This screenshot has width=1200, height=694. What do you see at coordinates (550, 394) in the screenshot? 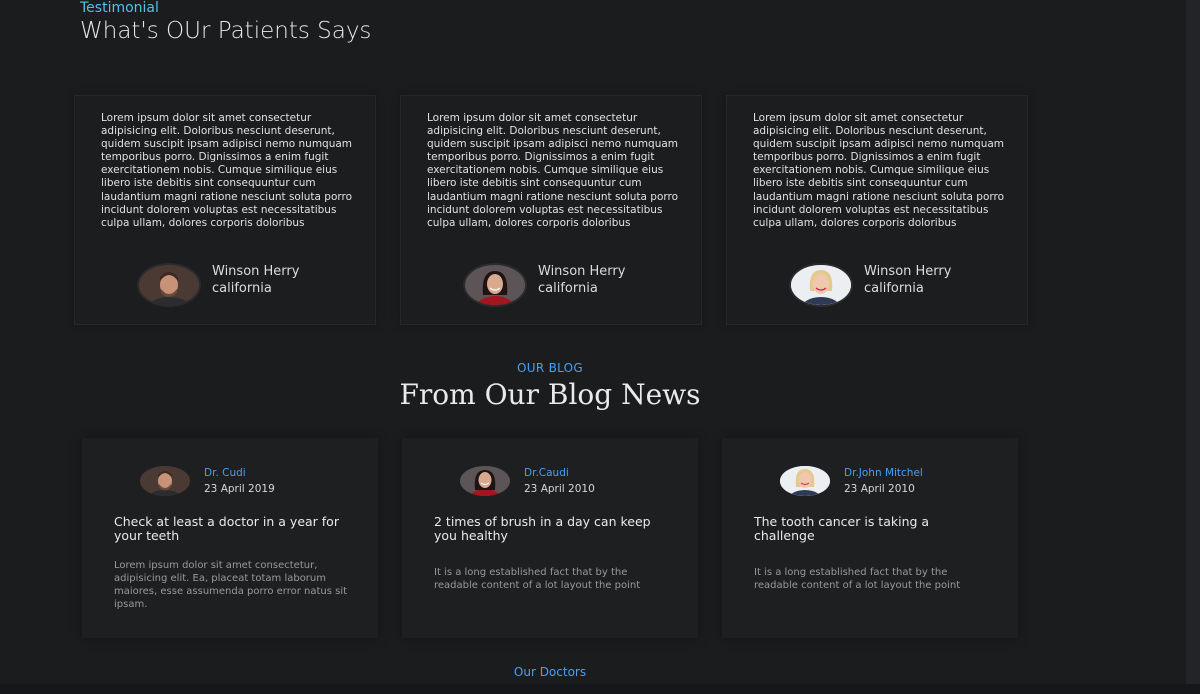
I see `blog-title: From Our Blog News` at bounding box center [550, 394].